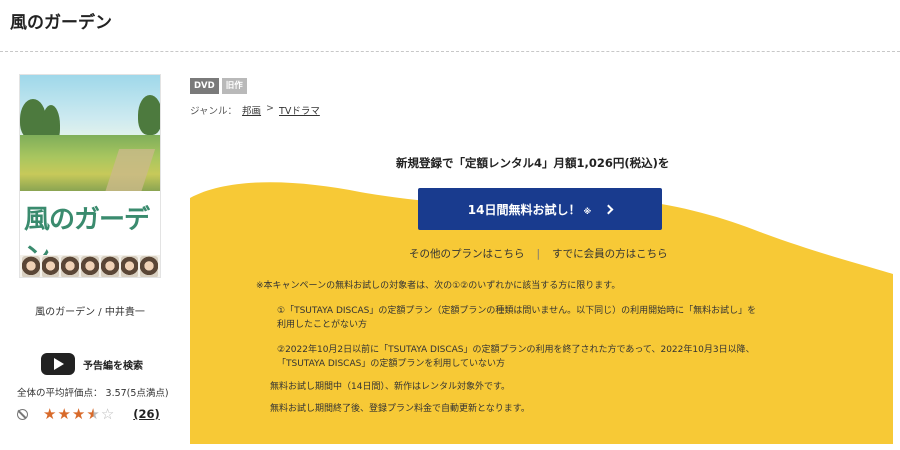  I want to click on trailer-label: 予告編を検索, so click(113, 364).